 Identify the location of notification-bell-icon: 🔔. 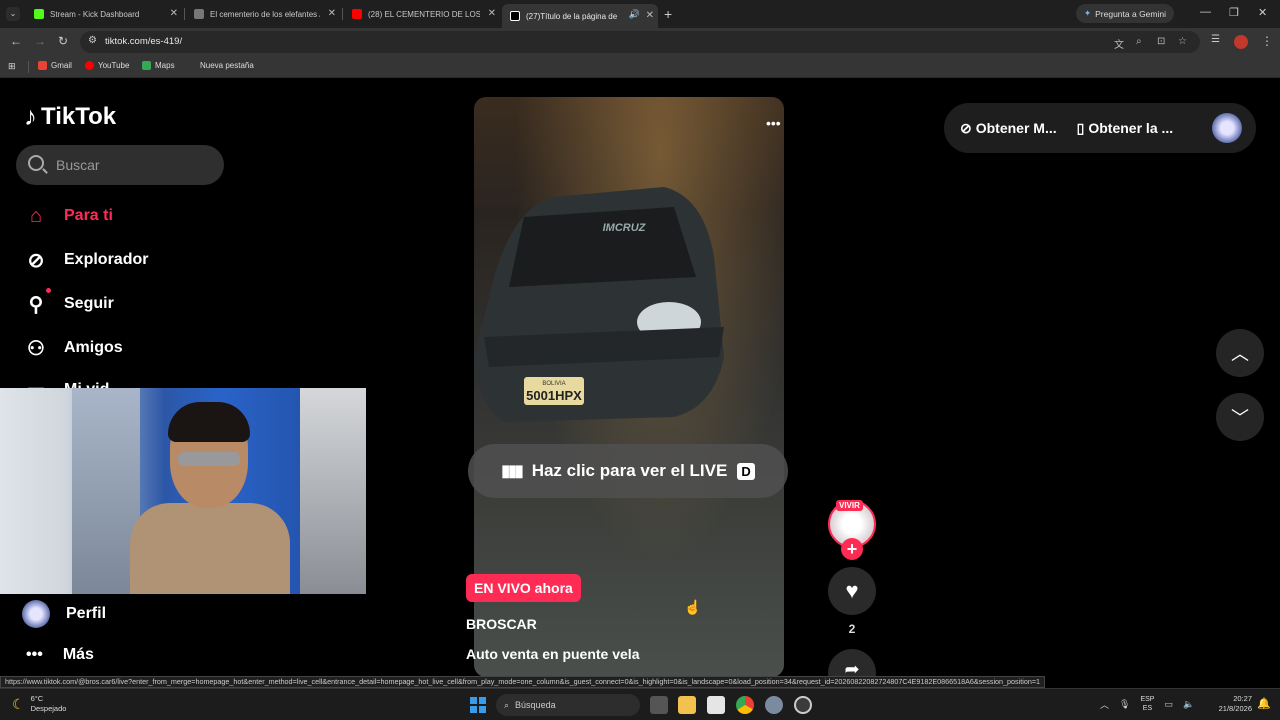
(1264, 703).